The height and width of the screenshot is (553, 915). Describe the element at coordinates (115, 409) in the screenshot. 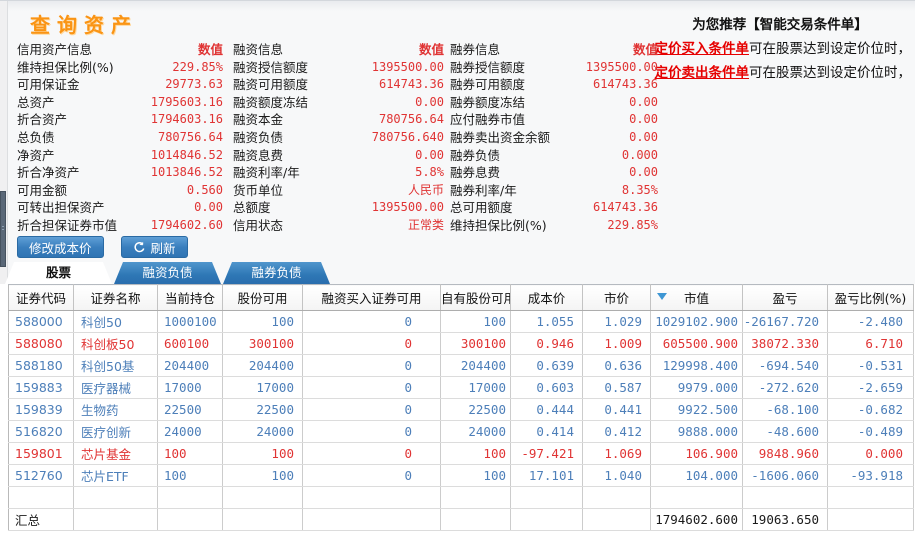

I see `cell: 生物药` at that location.